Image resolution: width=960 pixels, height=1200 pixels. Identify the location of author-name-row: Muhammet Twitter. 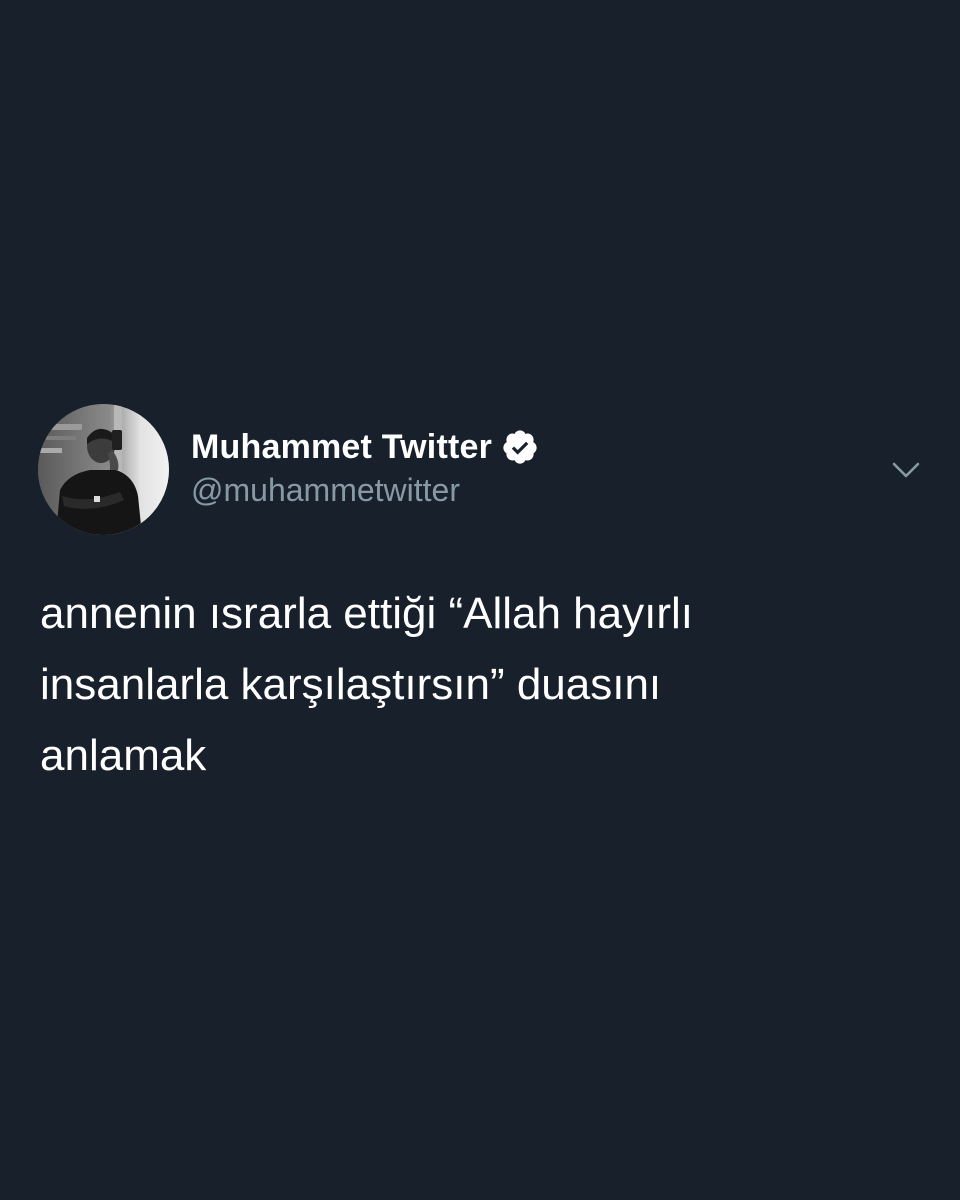
(365, 447).